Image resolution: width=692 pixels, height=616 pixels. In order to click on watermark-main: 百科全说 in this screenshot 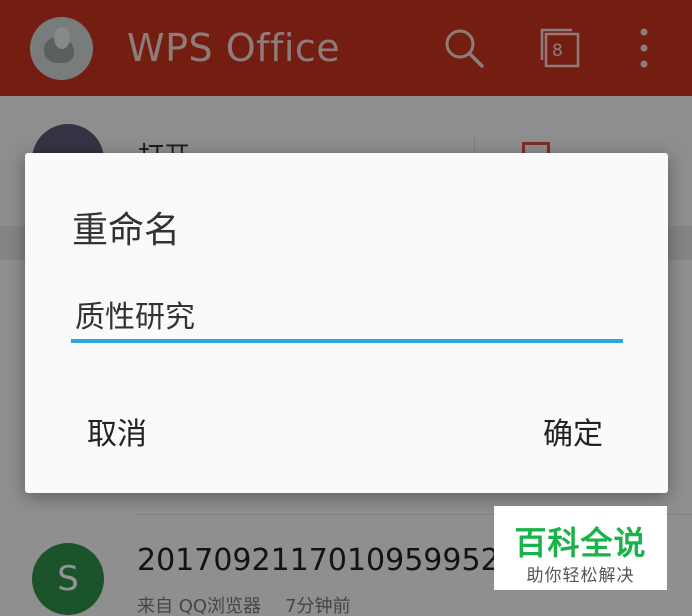, I will do `click(580, 543)`.